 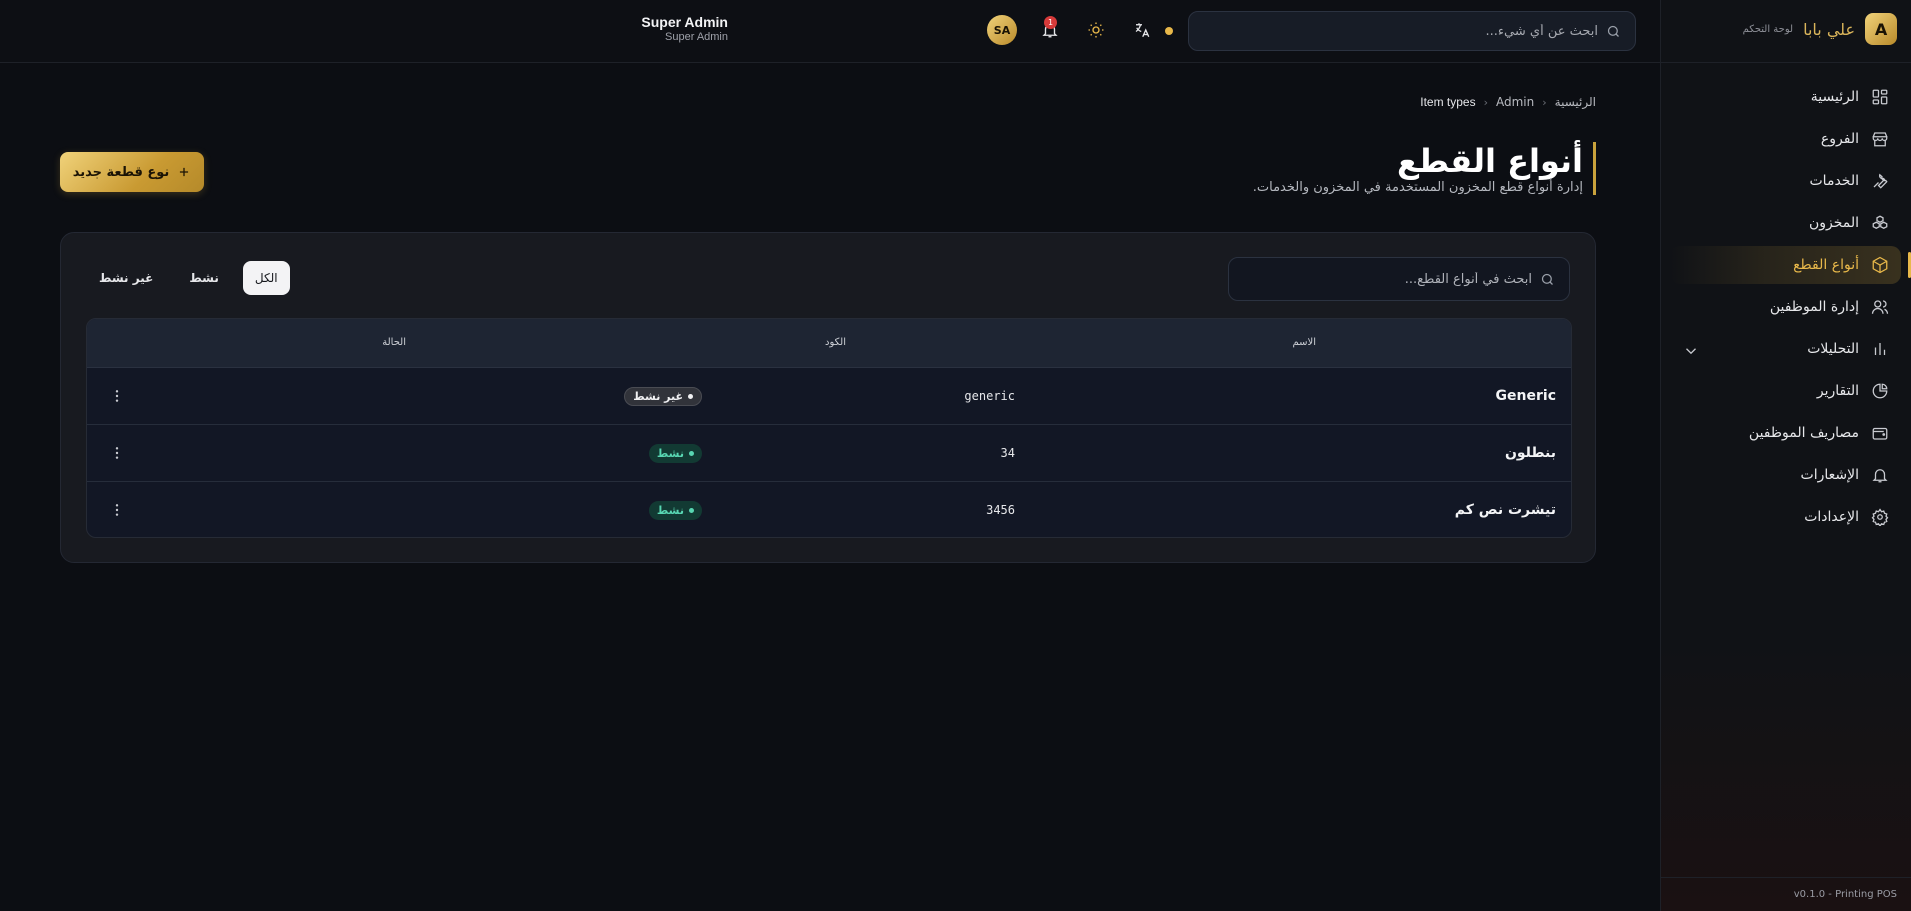 I want to click on cell-code: 34, so click(x=1007, y=453).